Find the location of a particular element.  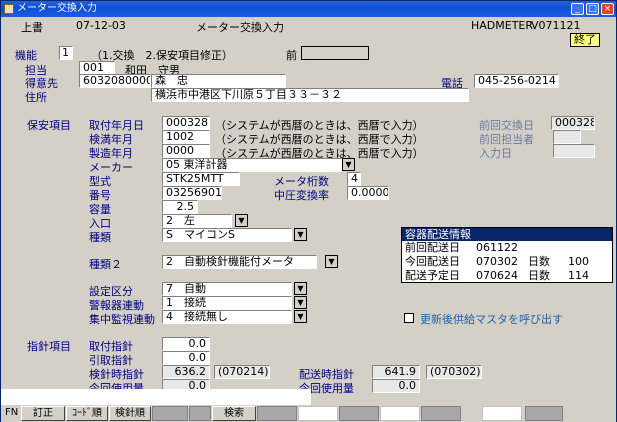

delivery-planned-days: 114 is located at coordinates (578, 275).